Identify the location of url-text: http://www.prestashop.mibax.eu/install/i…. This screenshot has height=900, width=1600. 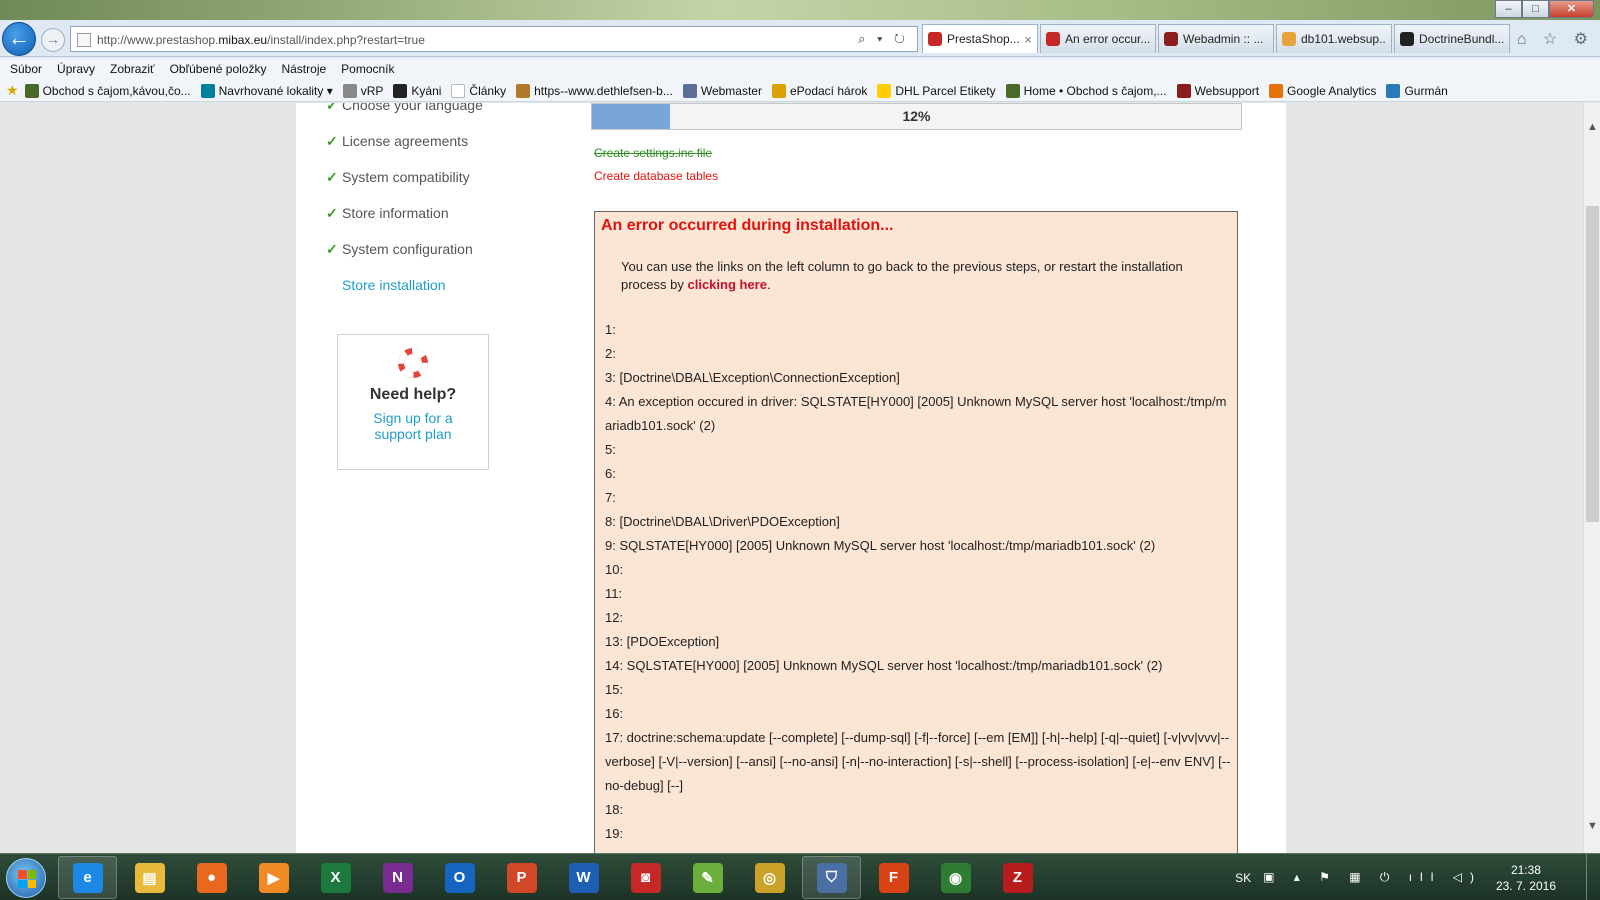
(261, 40).